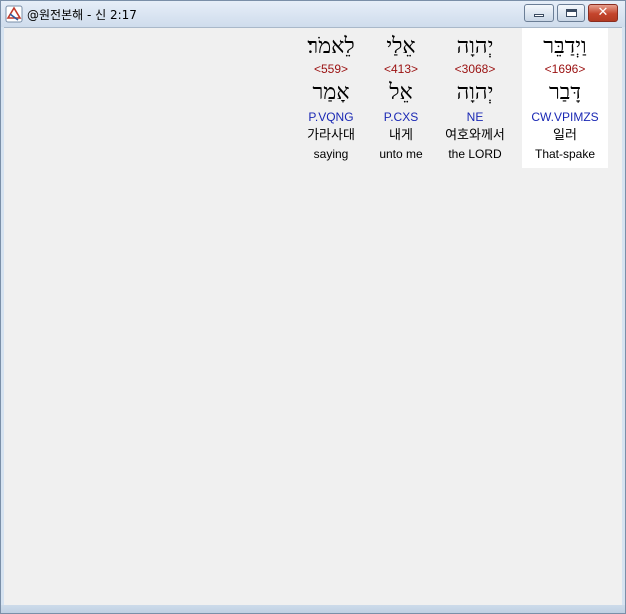 Image resolution: width=626 pixels, height=614 pixels. What do you see at coordinates (82, 15) in the screenshot?
I see `window-title: @원전본해 - 신 2:17` at bounding box center [82, 15].